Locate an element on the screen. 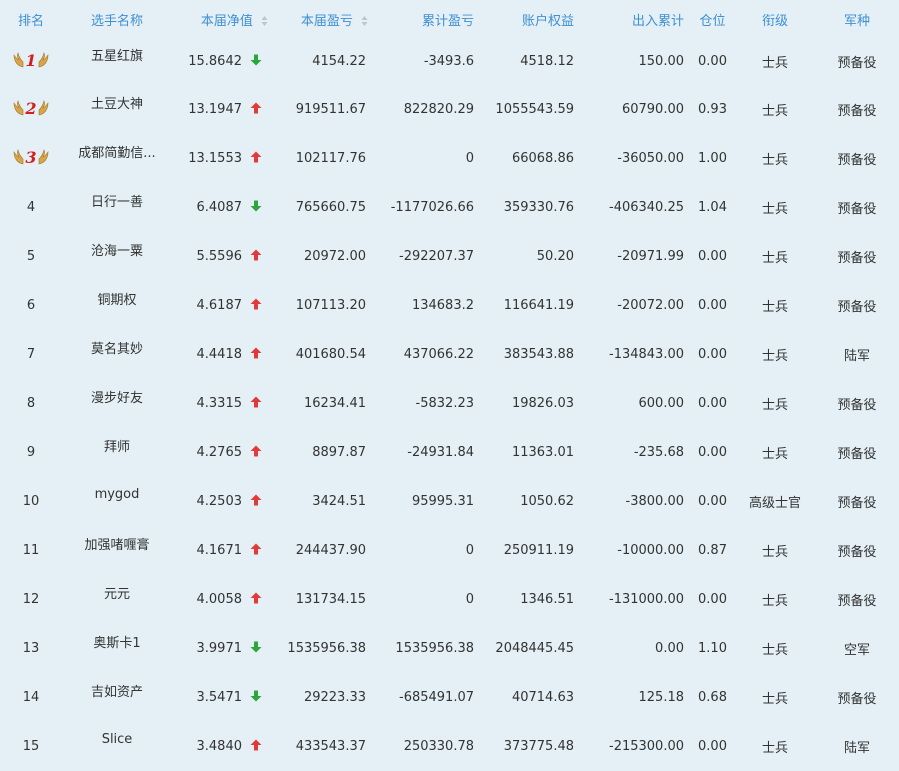  inout-cell: -131000.00 is located at coordinates (646, 599).